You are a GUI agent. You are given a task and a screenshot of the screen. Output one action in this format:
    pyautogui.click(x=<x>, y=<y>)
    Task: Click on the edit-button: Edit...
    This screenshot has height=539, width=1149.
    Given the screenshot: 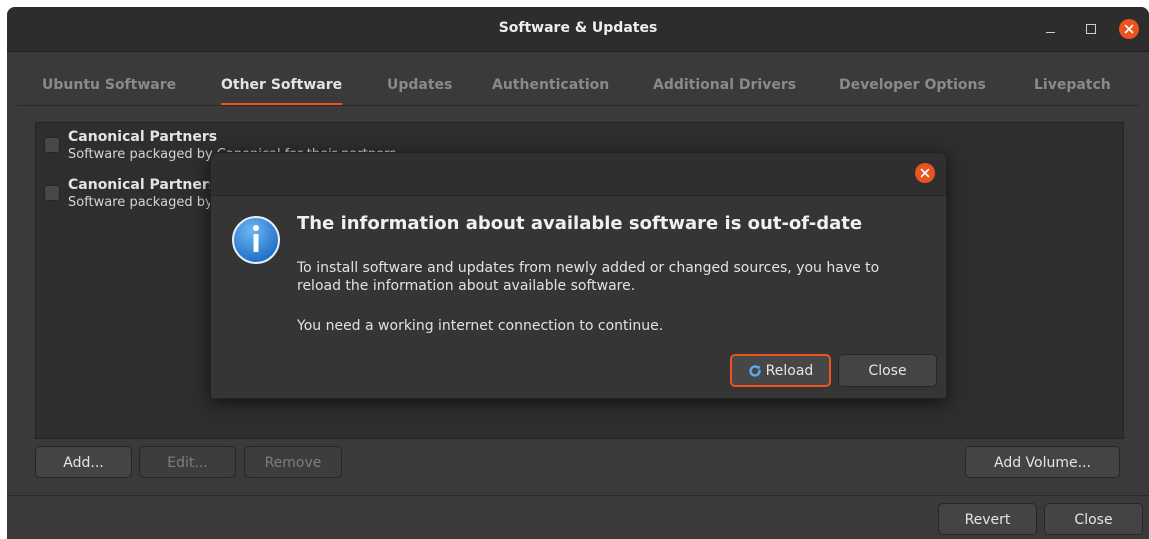 What is the action you would take?
    pyautogui.click(x=187, y=462)
    